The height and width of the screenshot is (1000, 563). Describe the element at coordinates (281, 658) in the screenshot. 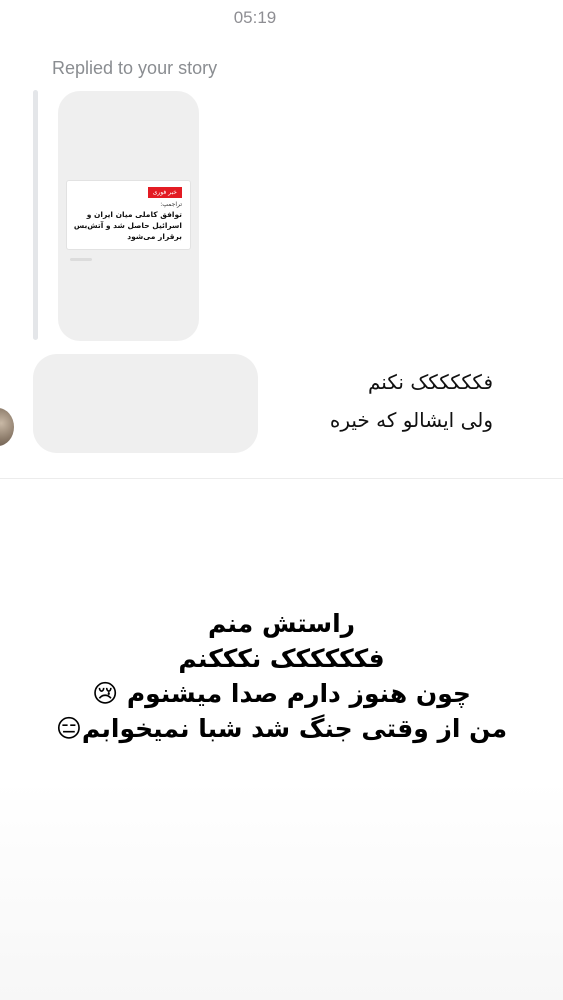

I see `caption-line: فکککککک نکککنم` at that location.